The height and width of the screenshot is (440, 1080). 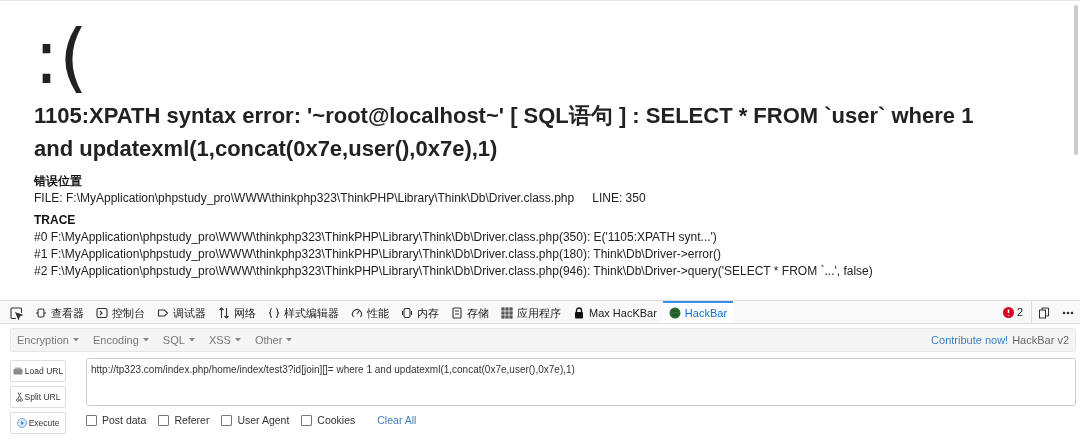 What do you see at coordinates (531, 312) in the screenshot?
I see `devtools-tab: 应用程序` at bounding box center [531, 312].